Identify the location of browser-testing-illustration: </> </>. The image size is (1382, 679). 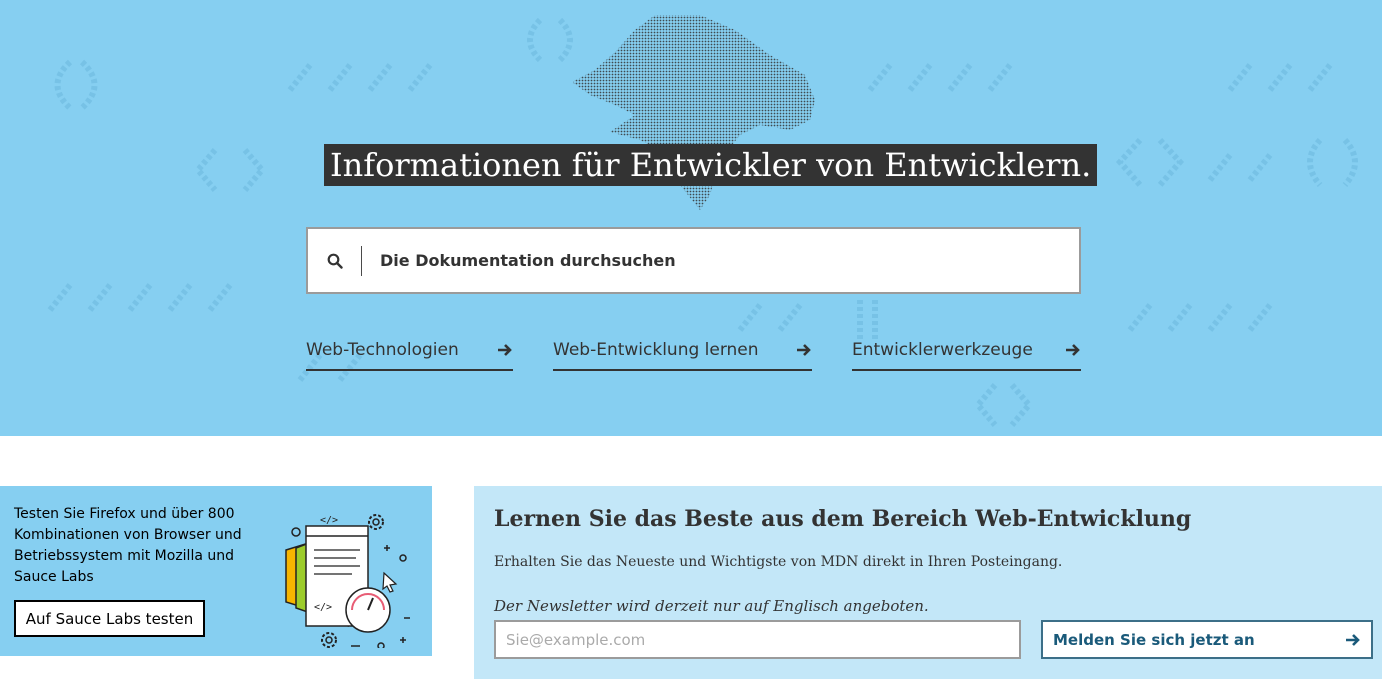
(347, 581).